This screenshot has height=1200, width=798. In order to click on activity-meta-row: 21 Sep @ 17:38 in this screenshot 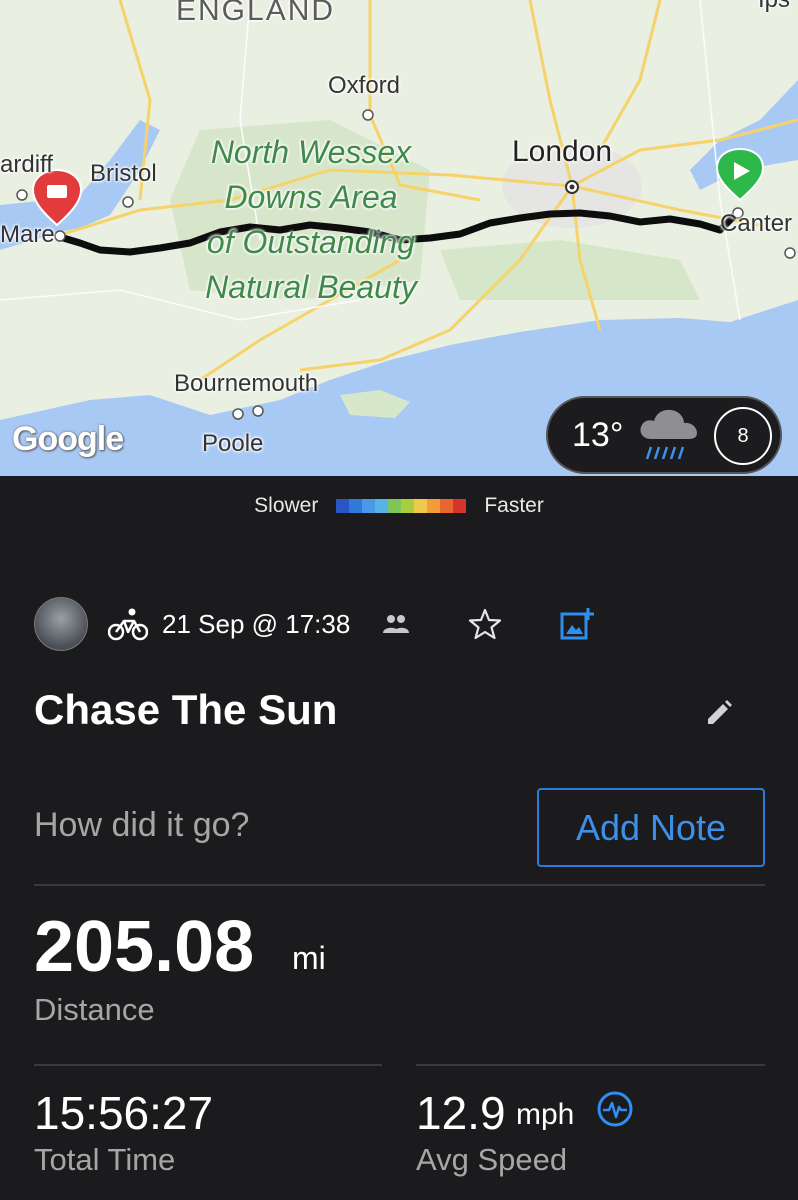, I will do `click(399, 624)`.